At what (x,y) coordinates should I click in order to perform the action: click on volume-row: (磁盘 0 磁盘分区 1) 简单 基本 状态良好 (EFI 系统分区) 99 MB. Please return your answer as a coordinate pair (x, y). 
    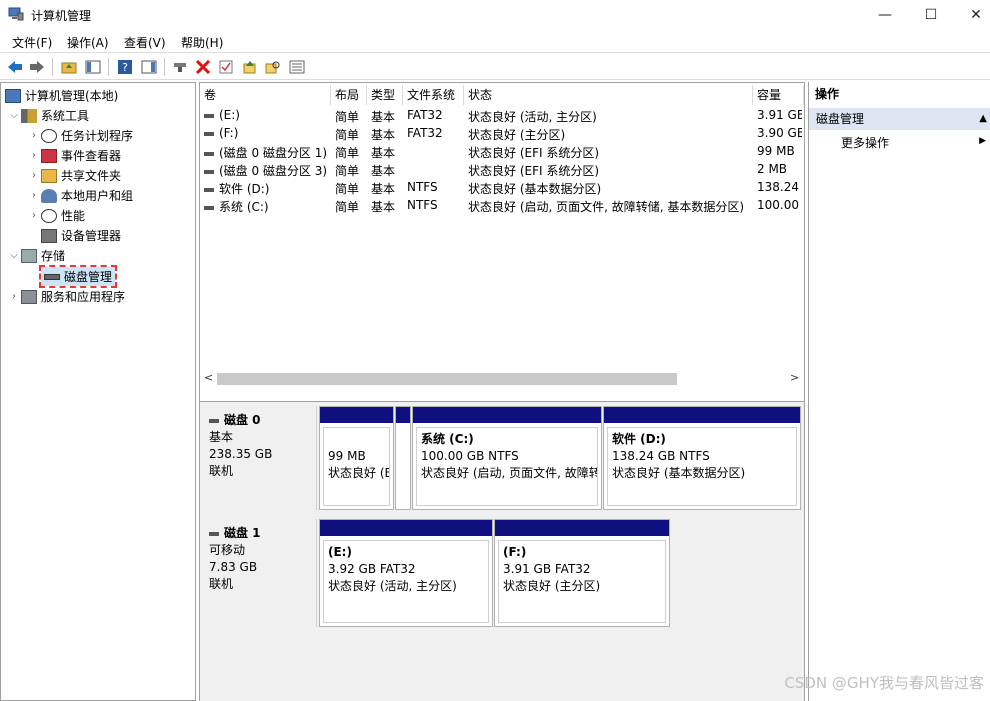
    Looking at the image, I should click on (502, 152).